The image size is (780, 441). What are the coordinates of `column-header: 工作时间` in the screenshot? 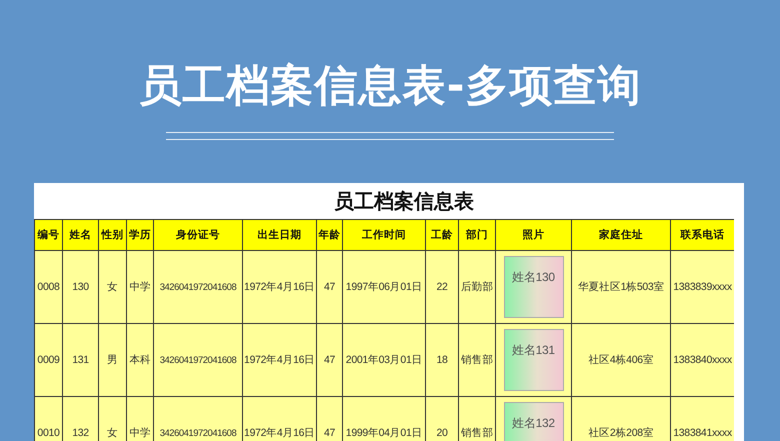 It's located at (384, 235).